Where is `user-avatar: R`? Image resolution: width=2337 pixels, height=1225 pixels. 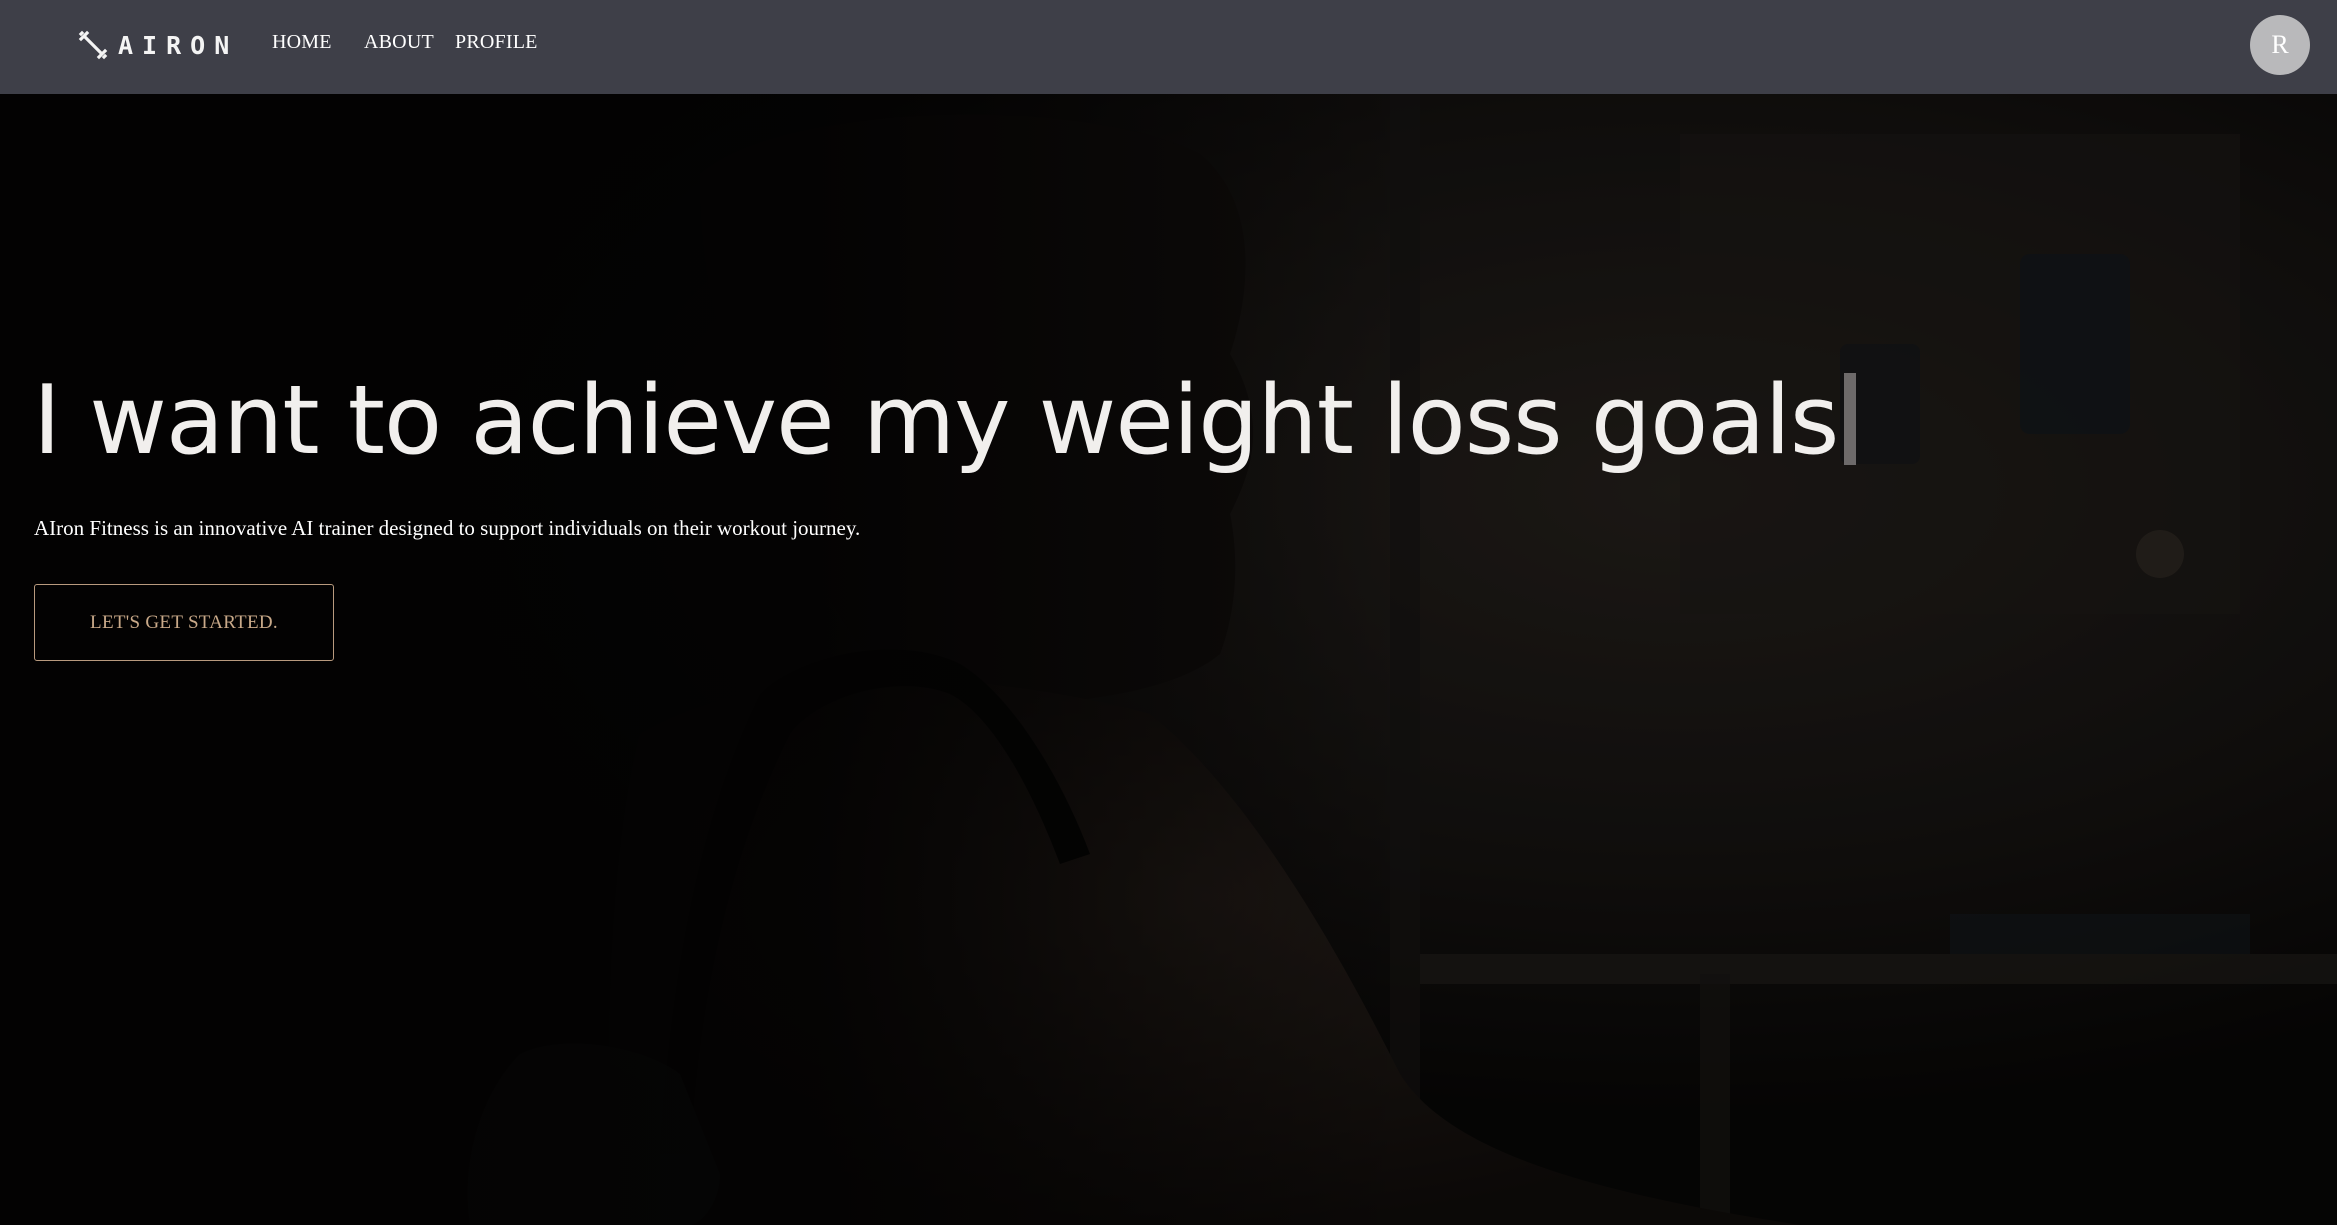
user-avatar: R is located at coordinates (2280, 45).